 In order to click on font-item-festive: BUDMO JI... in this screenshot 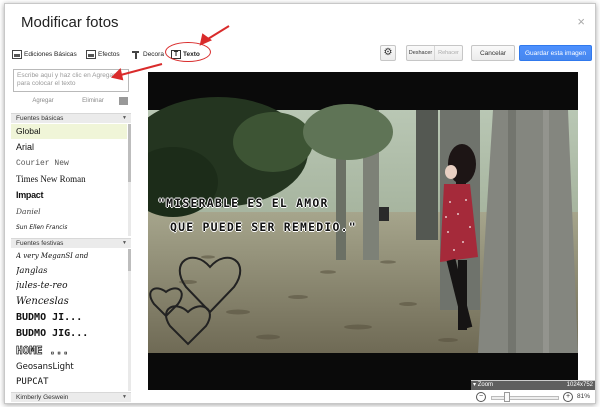, I will do `click(68, 317)`.